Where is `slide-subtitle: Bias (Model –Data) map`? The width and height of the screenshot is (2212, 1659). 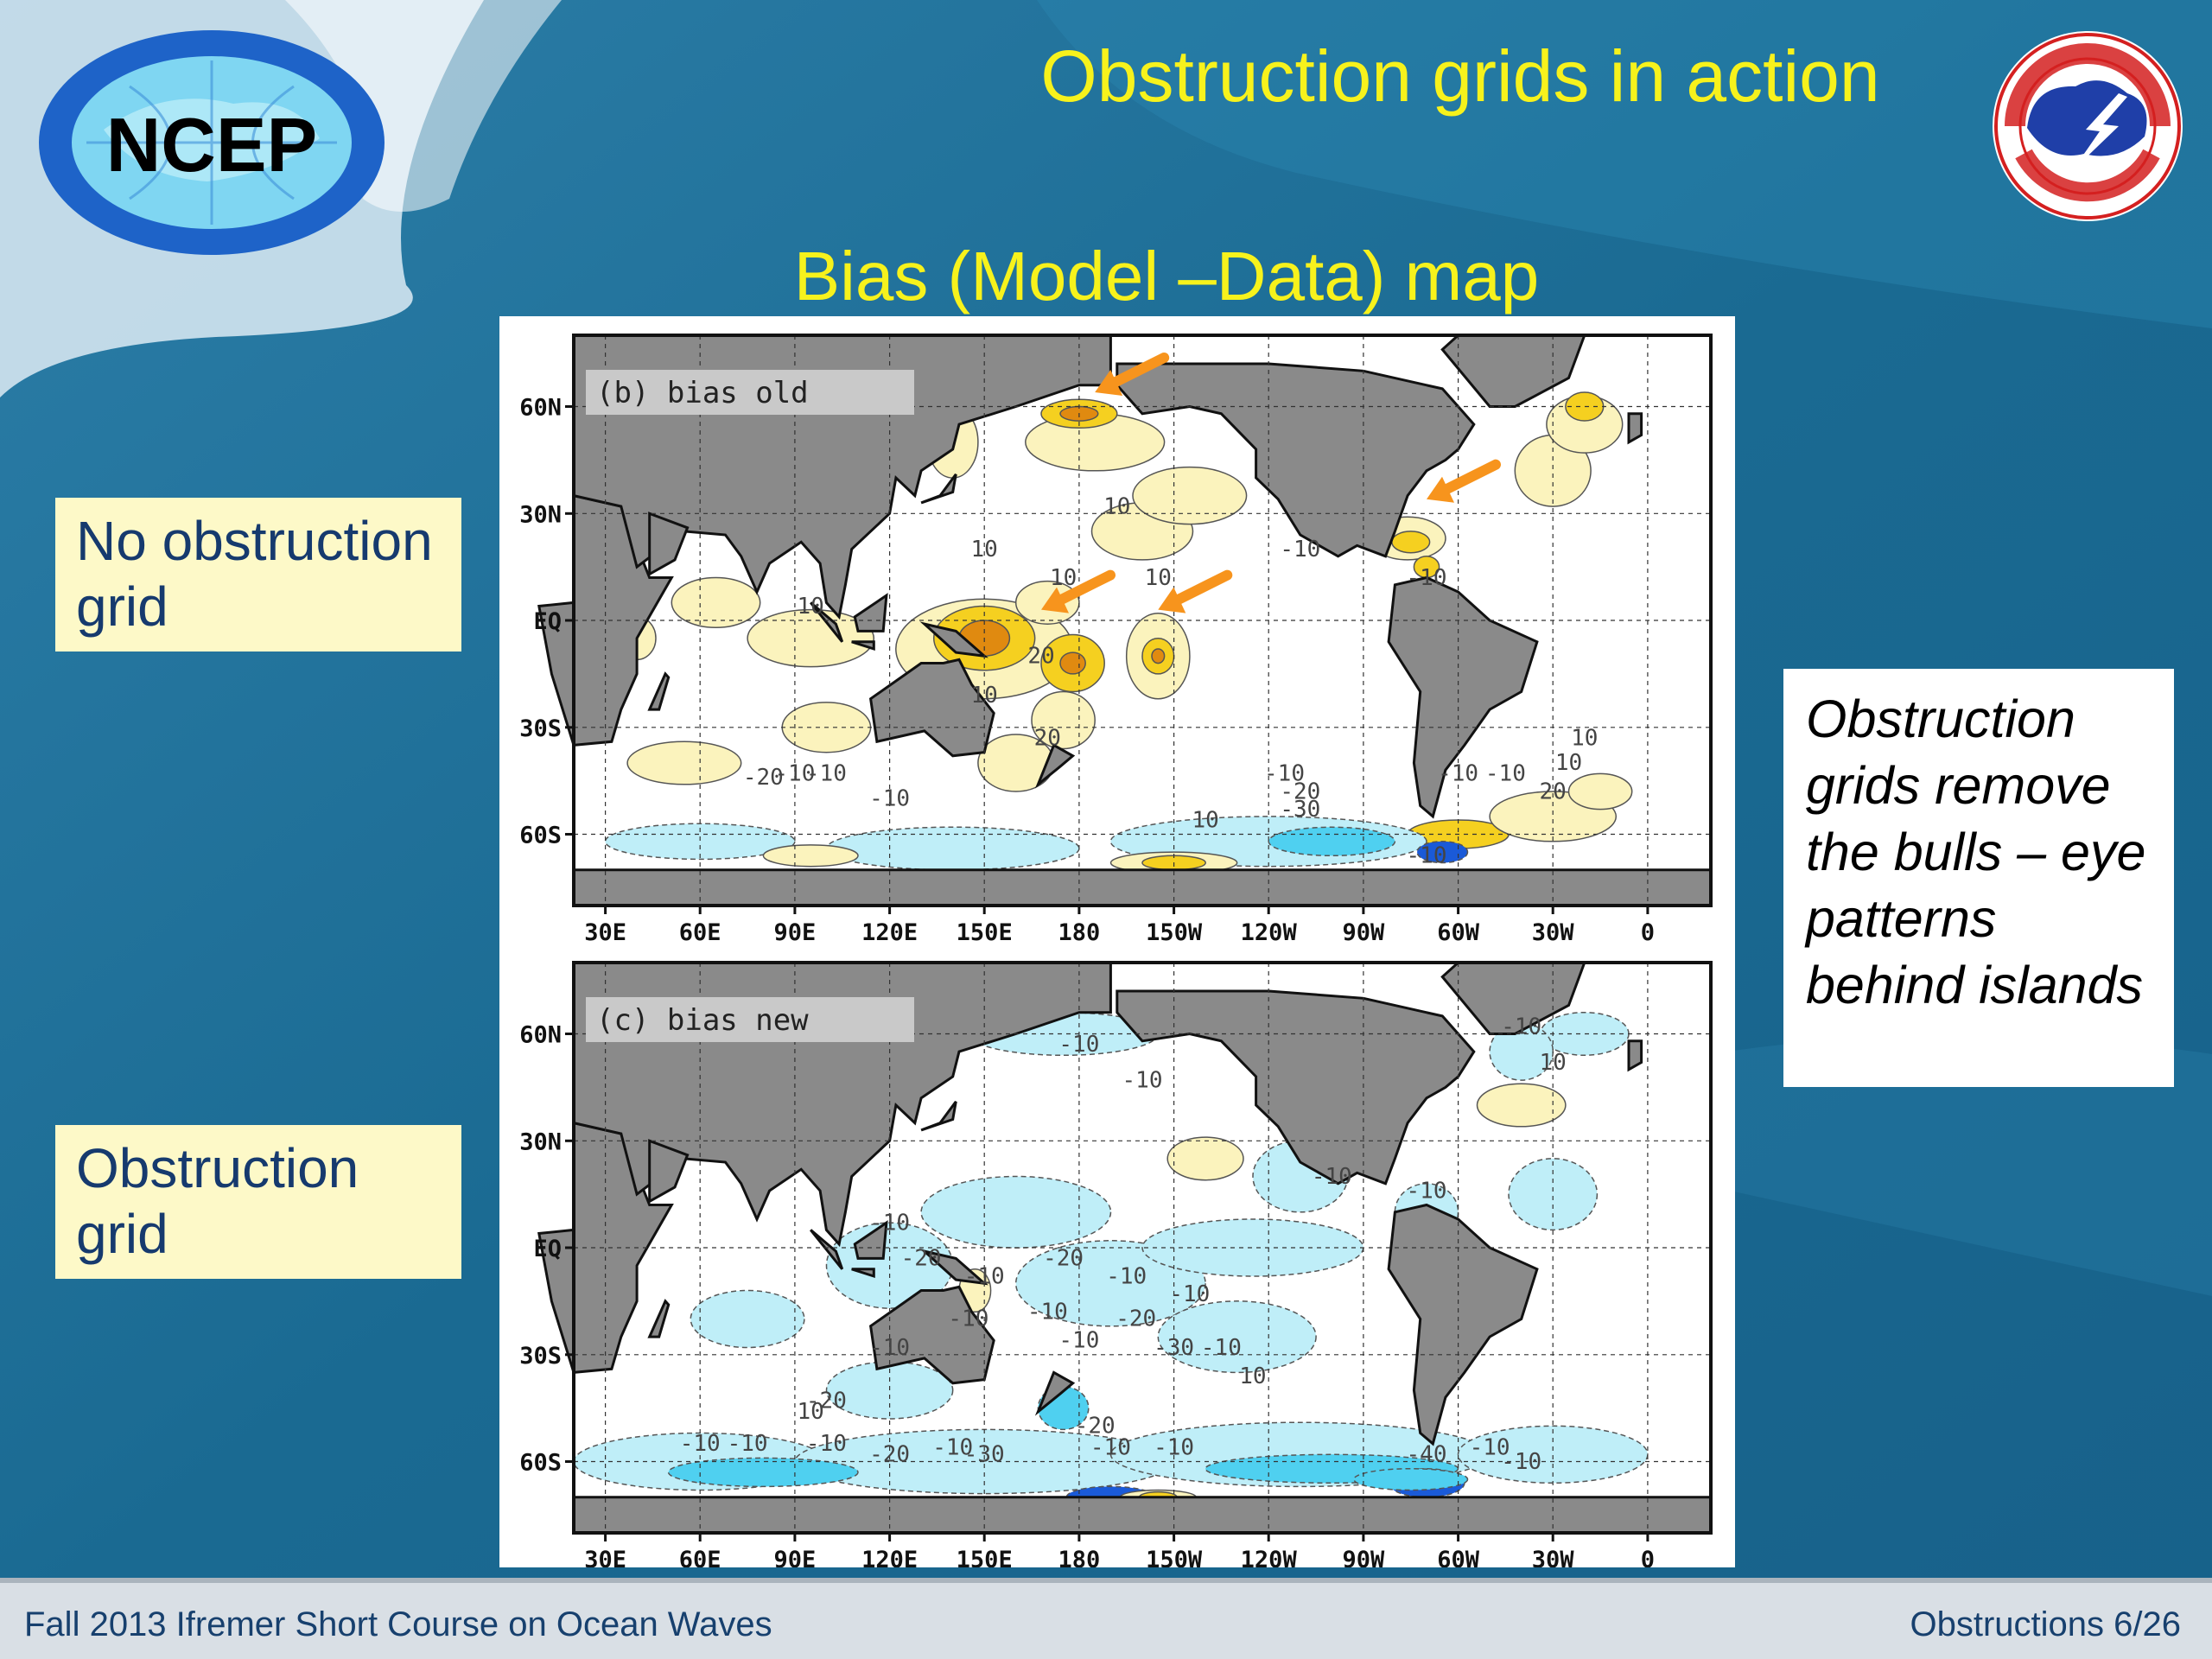 slide-subtitle: Bias (Model –Data) map is located at coordinates (1166, 276).